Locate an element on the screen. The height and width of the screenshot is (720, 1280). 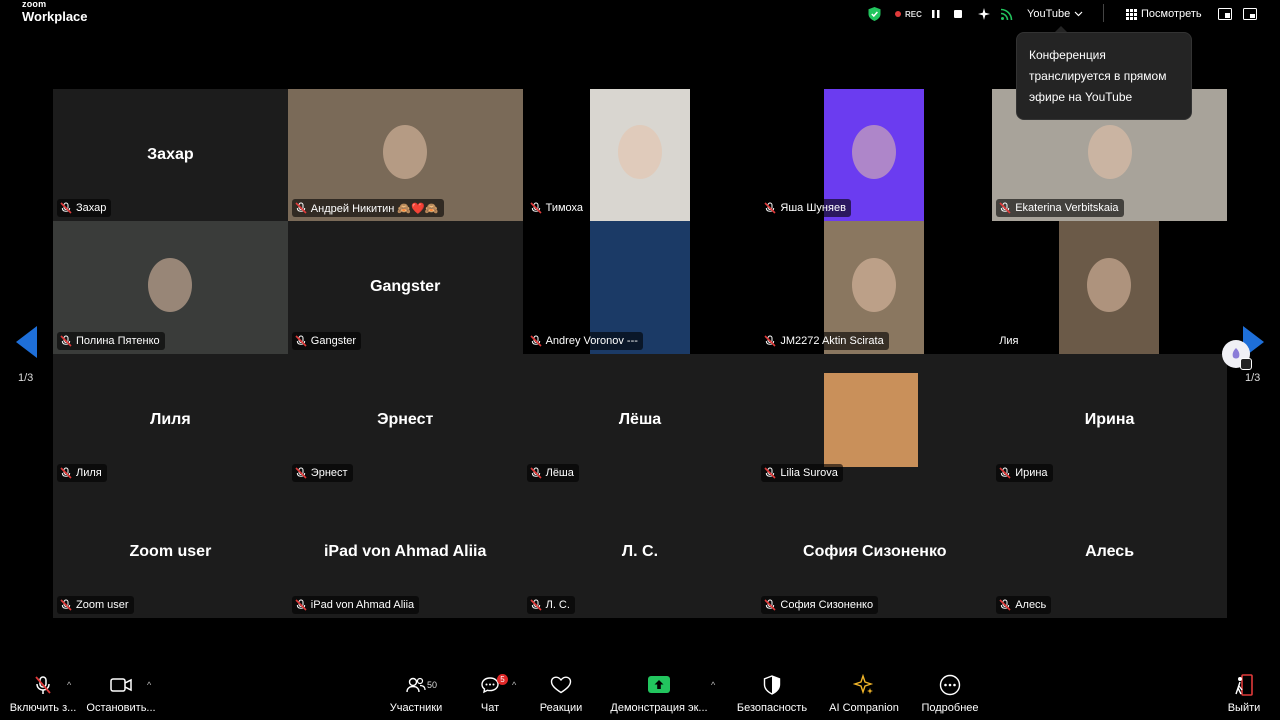
ai-sparkle-icon is located at coordinates (984, 14).